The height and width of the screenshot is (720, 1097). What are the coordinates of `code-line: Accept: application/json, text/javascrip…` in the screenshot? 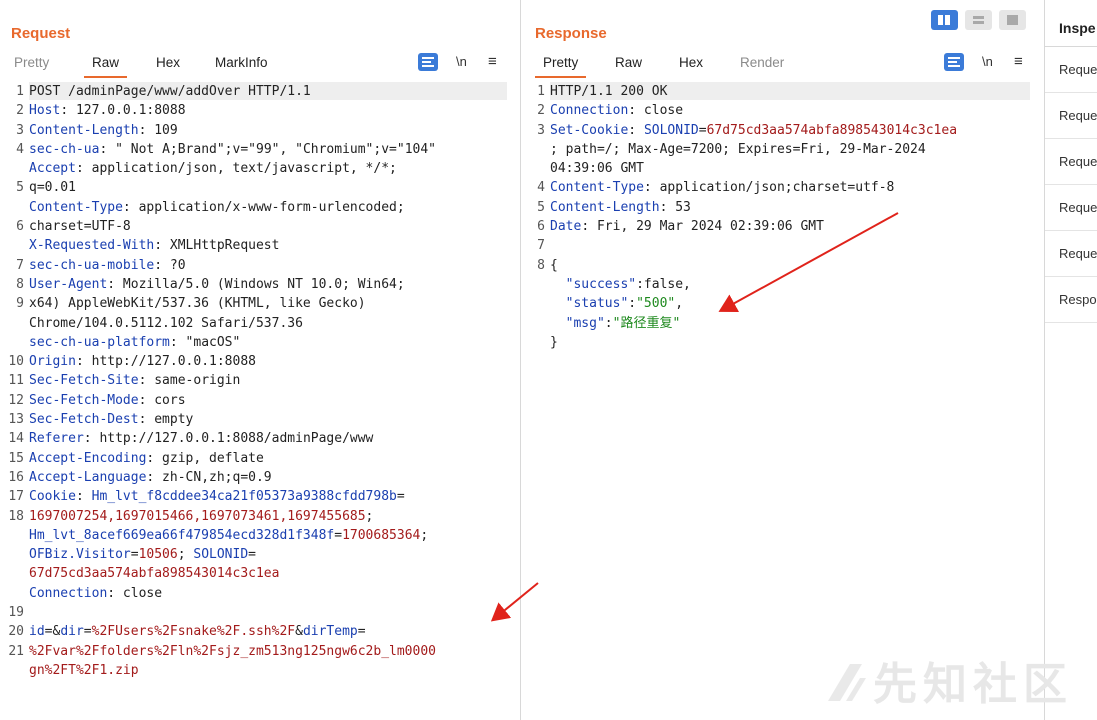 It's located at (271, 168).